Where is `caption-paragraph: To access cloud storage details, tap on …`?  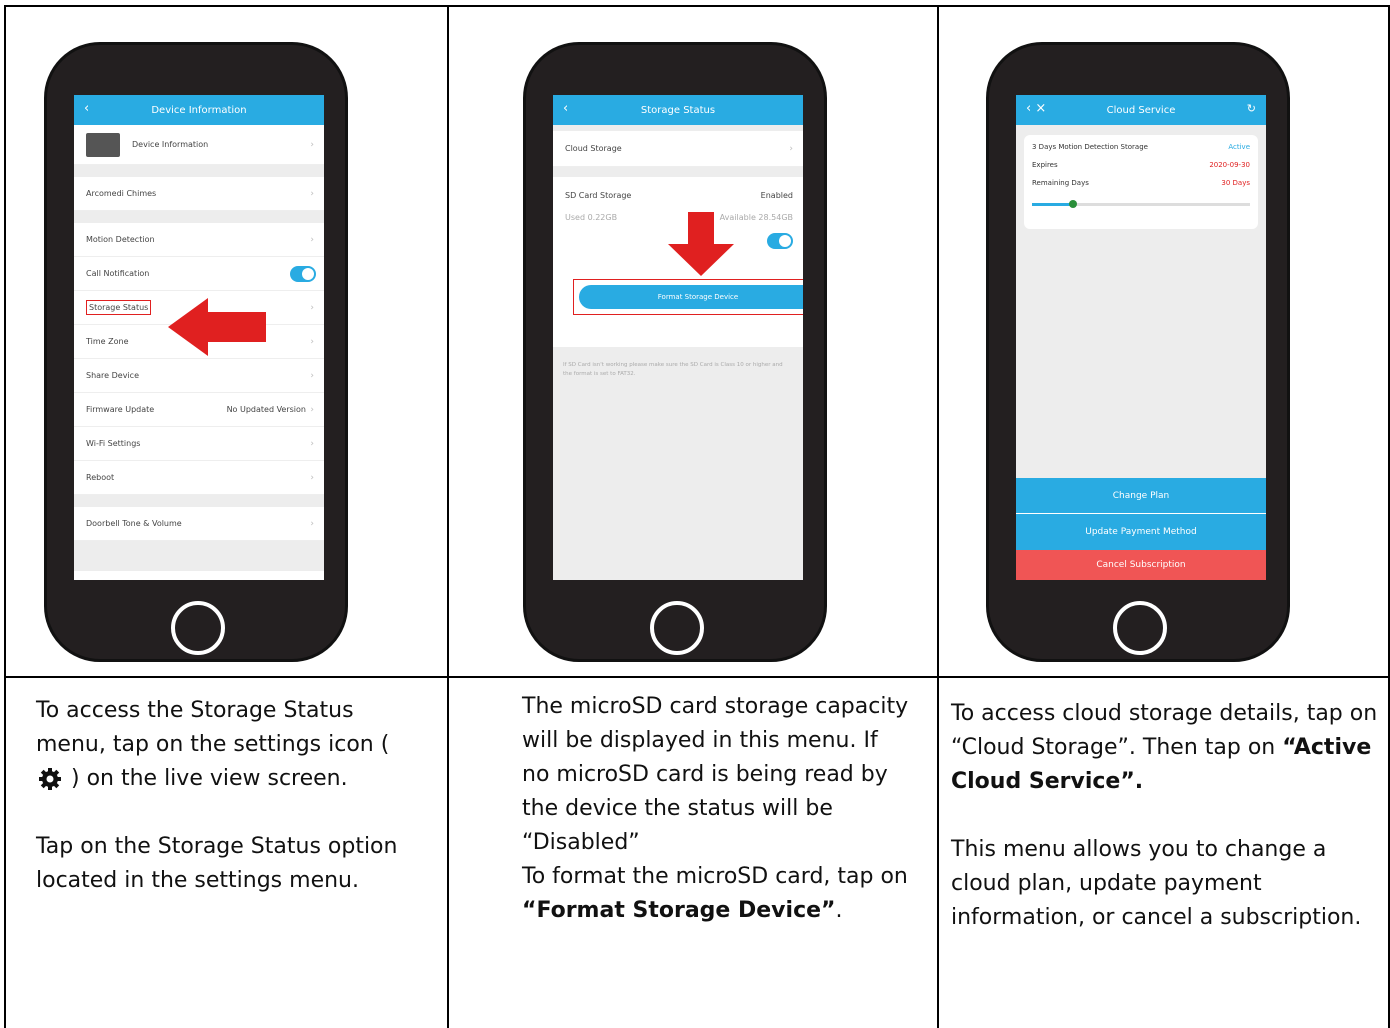 caption-paragraph: To access cloud storage details, tap on … is located at coordinates (1167, 748).